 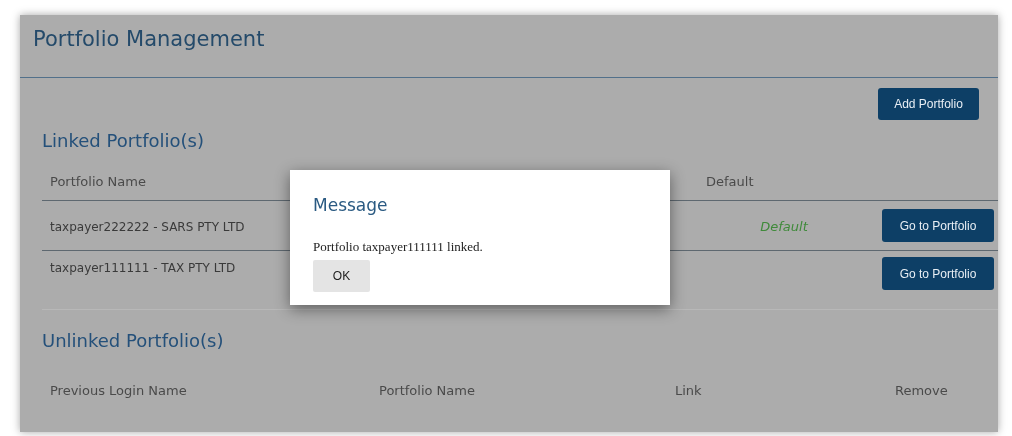 I want to click on column-header: Remove, so click(x=921, y=390).